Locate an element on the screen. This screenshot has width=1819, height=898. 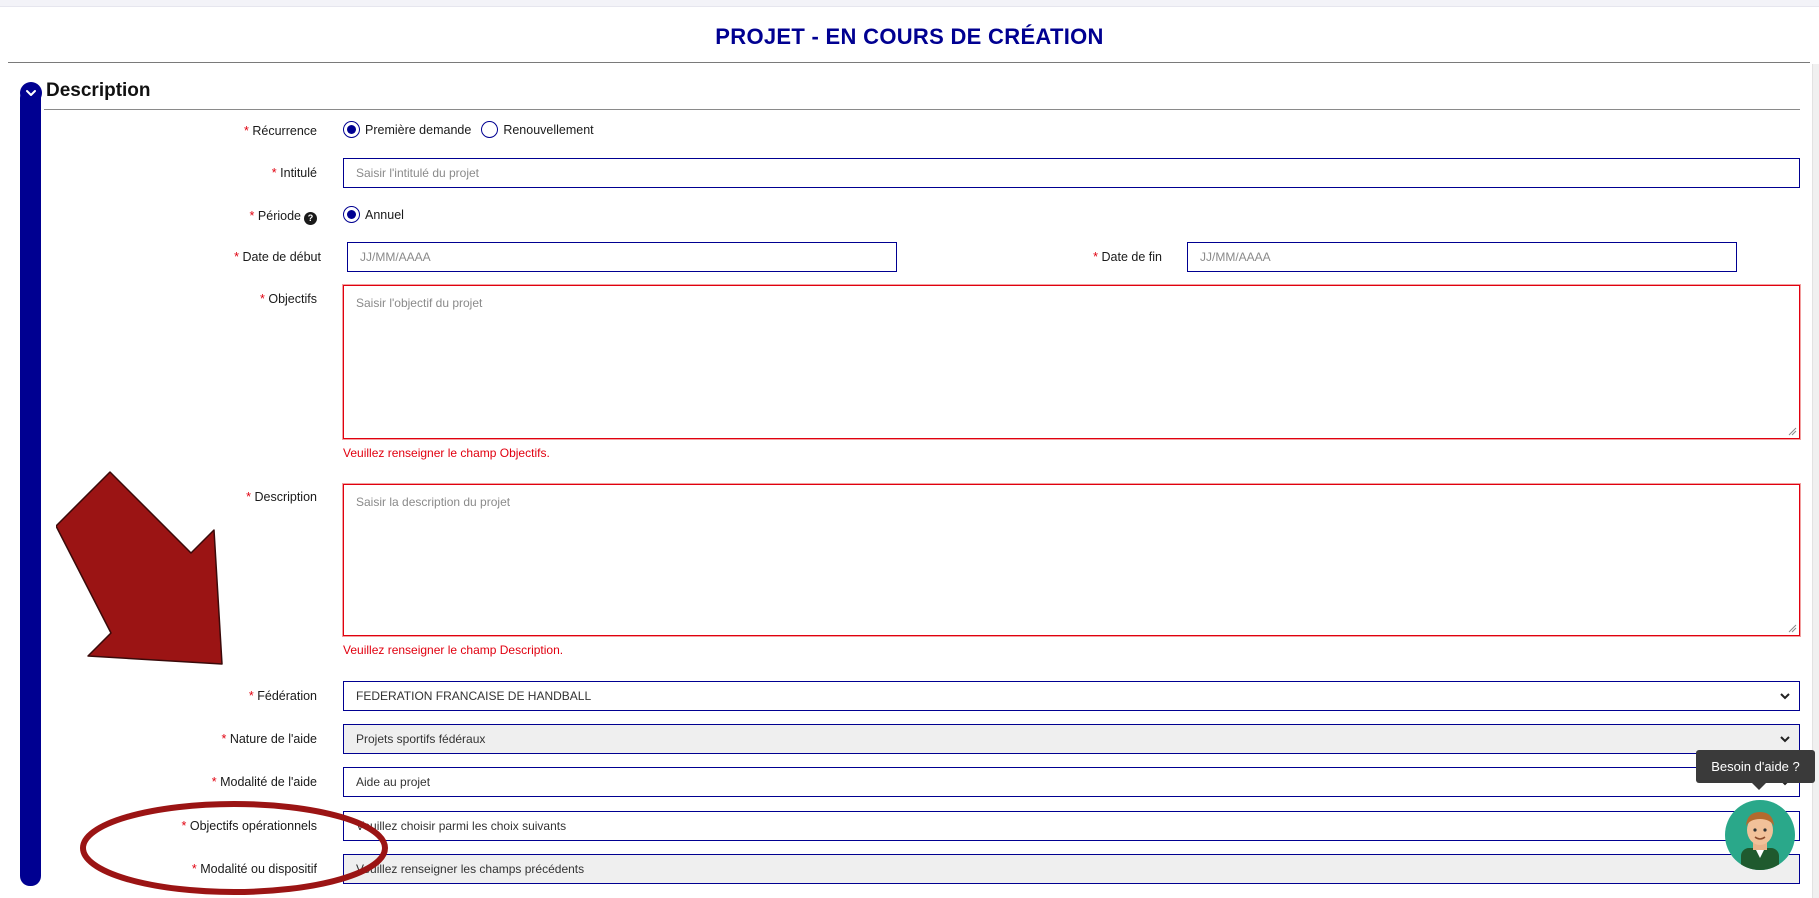
title-divider is located at coordinates (909, 62).